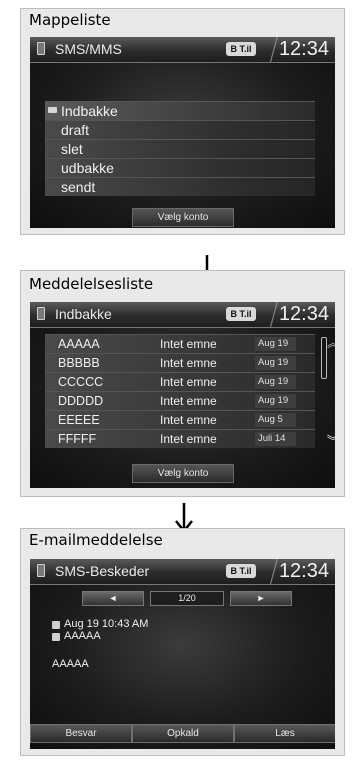 This screenshot has height=767, width=360. What do you see at coordinates (180, 148) in the screenshot?
I see `folder-item-slet: slet` at bounding box center [180, 148].